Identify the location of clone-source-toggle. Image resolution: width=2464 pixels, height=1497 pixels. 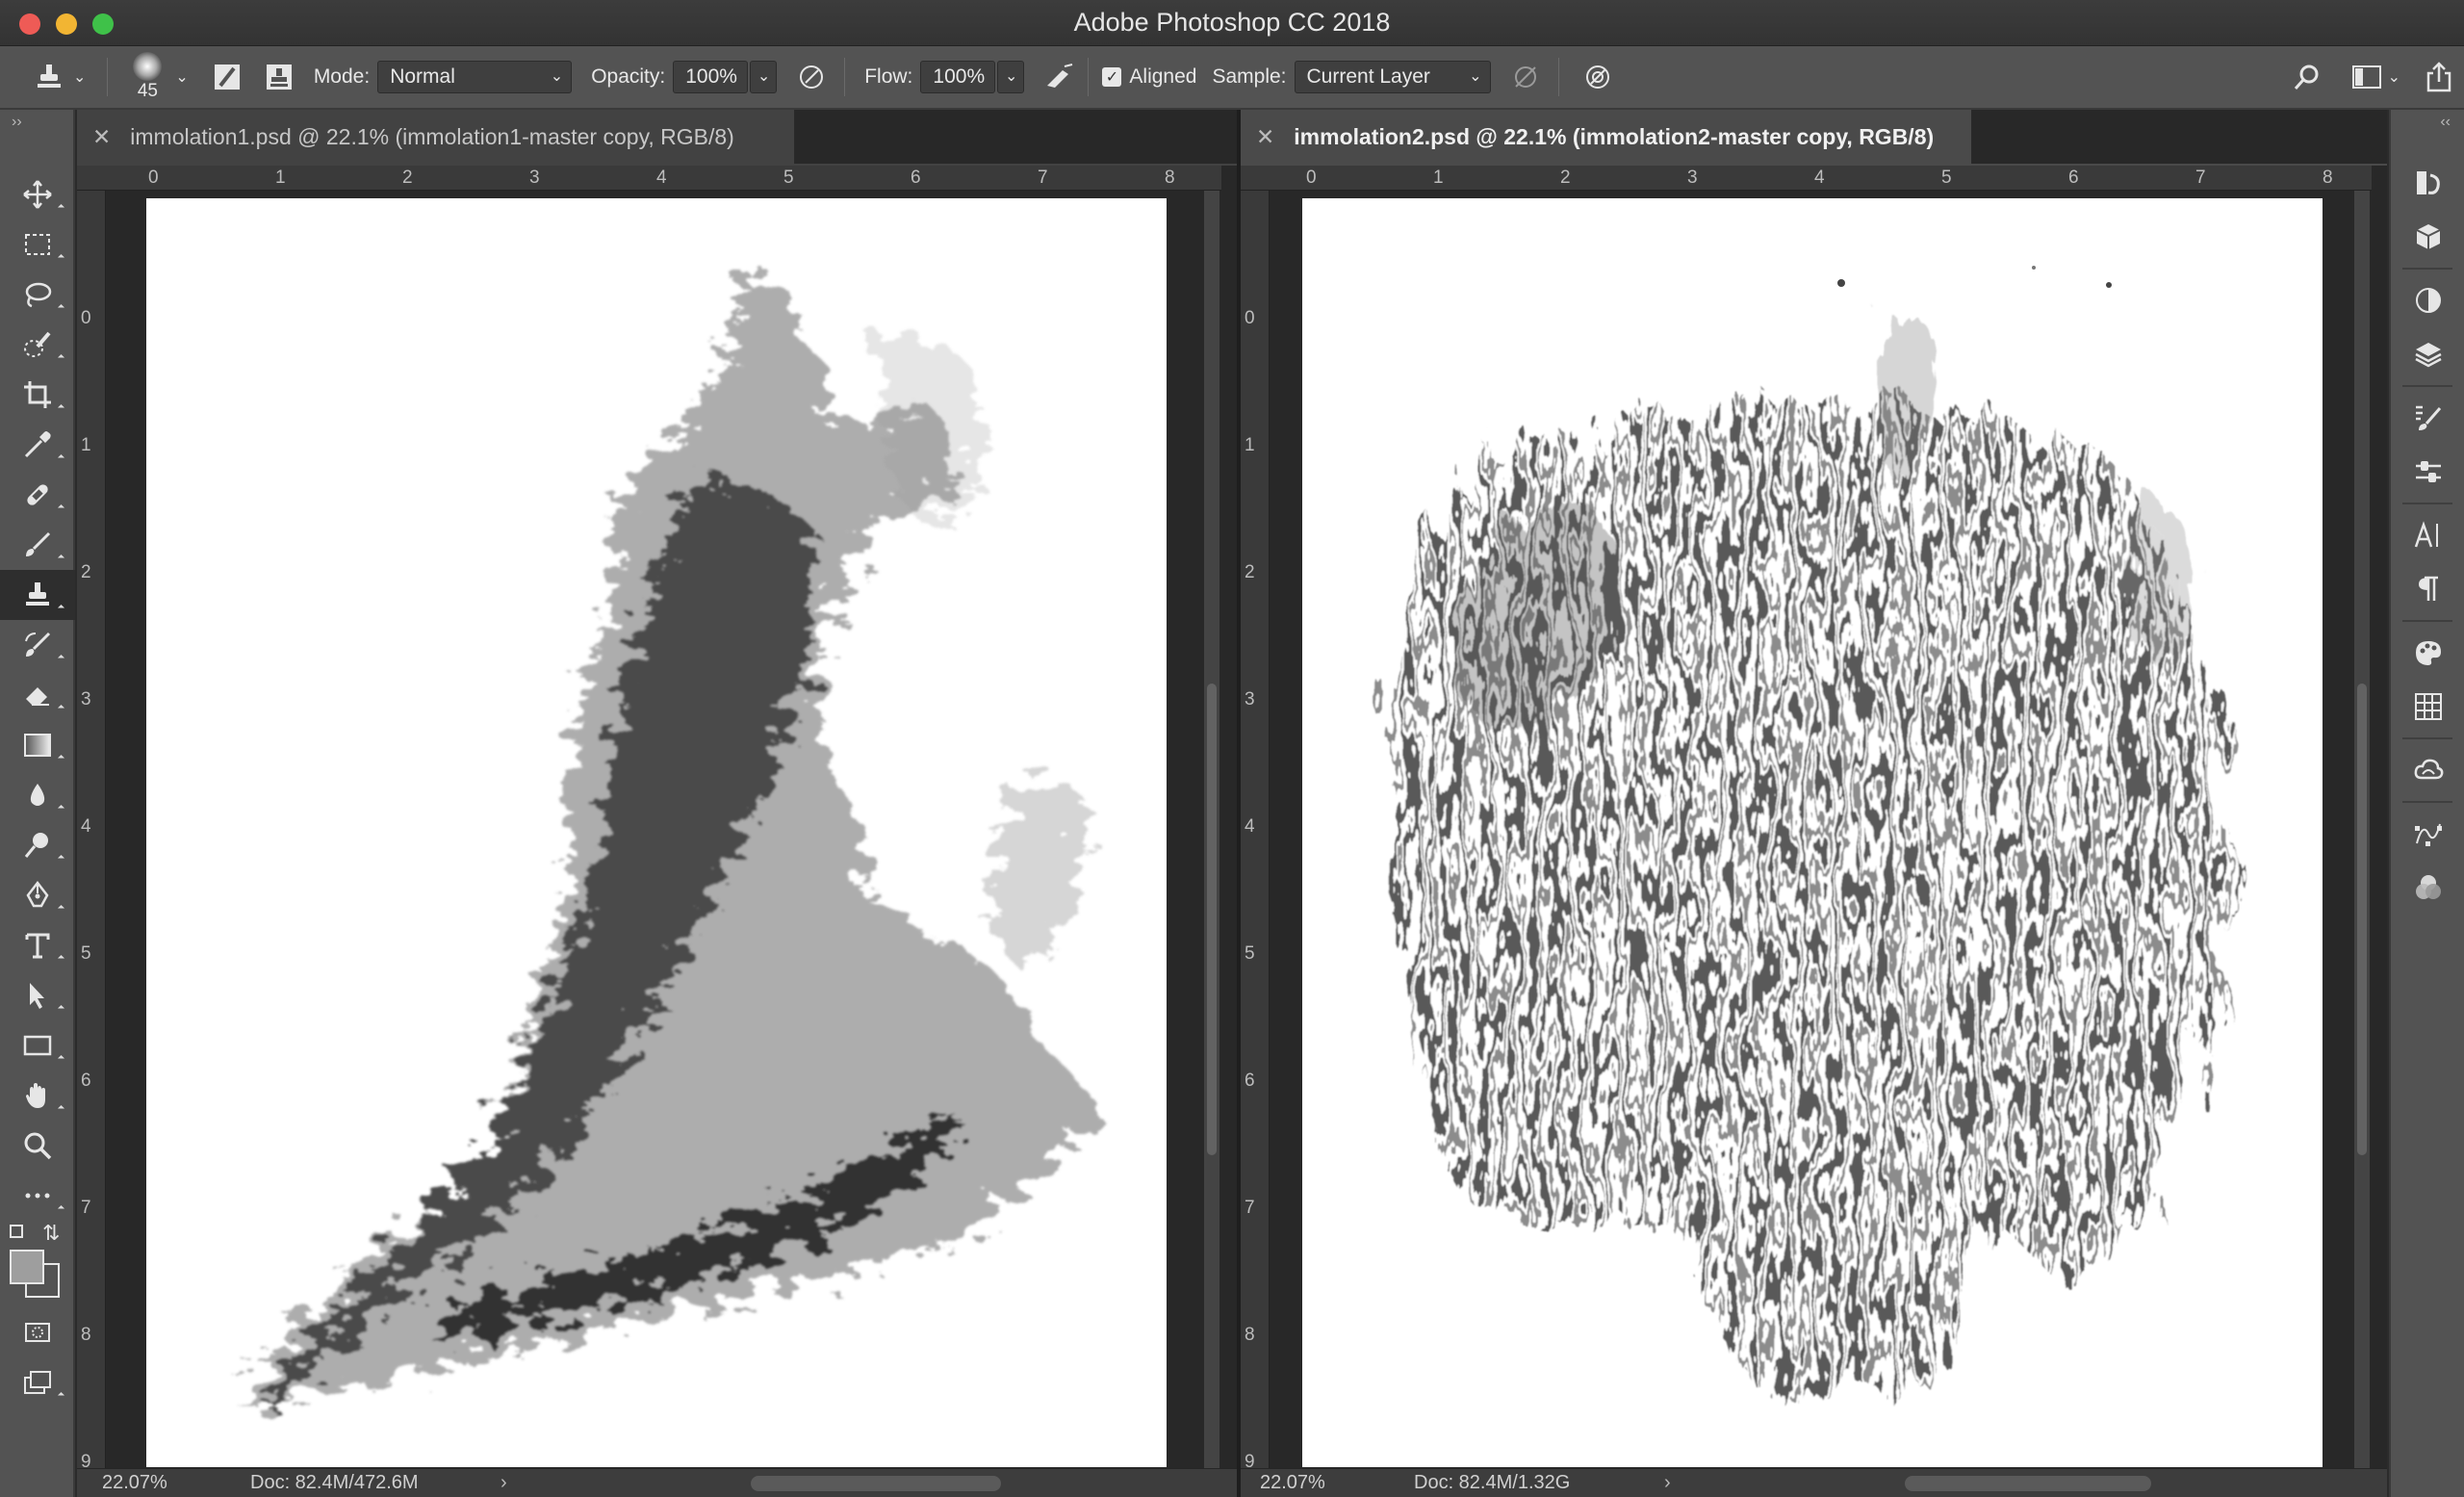
(279, 77).